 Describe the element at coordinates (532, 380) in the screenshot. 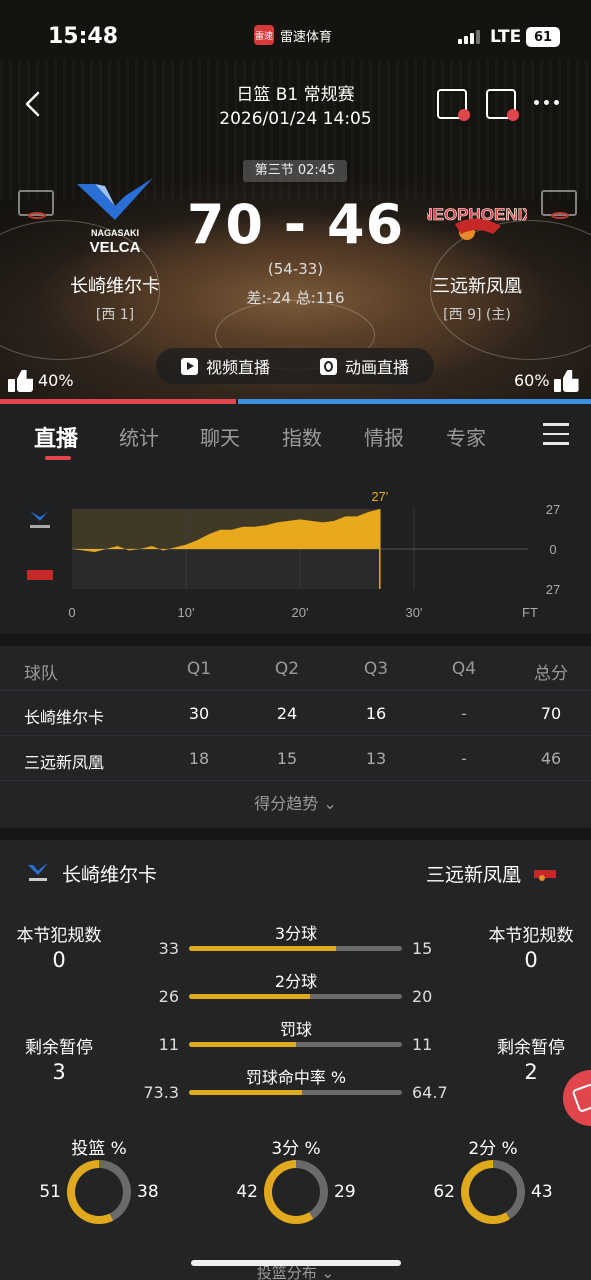

I see `away-vote-percent: 60%` at that location.